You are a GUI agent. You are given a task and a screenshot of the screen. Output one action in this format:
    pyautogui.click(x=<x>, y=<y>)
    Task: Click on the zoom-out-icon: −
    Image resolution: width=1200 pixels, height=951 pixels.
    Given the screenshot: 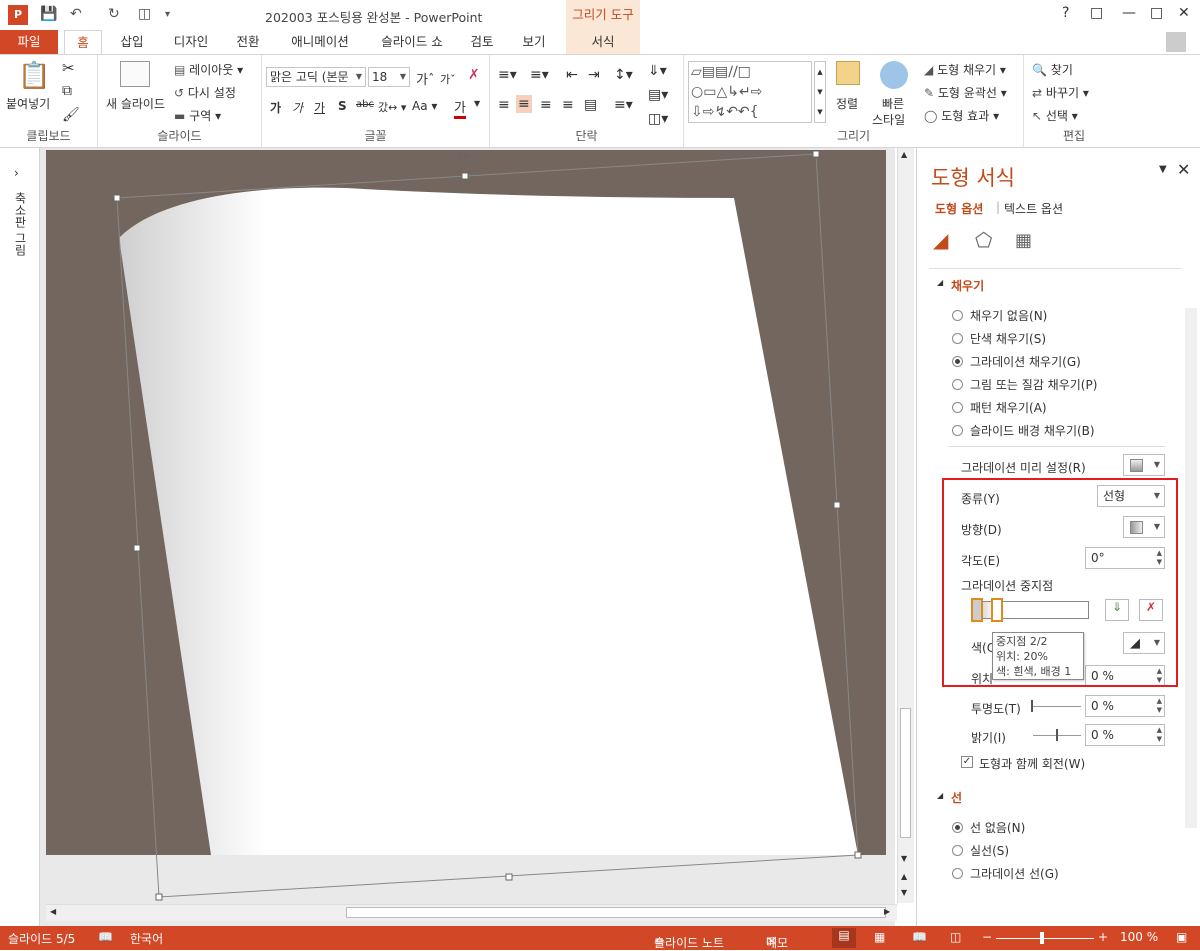 What is the action you would take?
    pyautogui.click(x=987, y=937)
    